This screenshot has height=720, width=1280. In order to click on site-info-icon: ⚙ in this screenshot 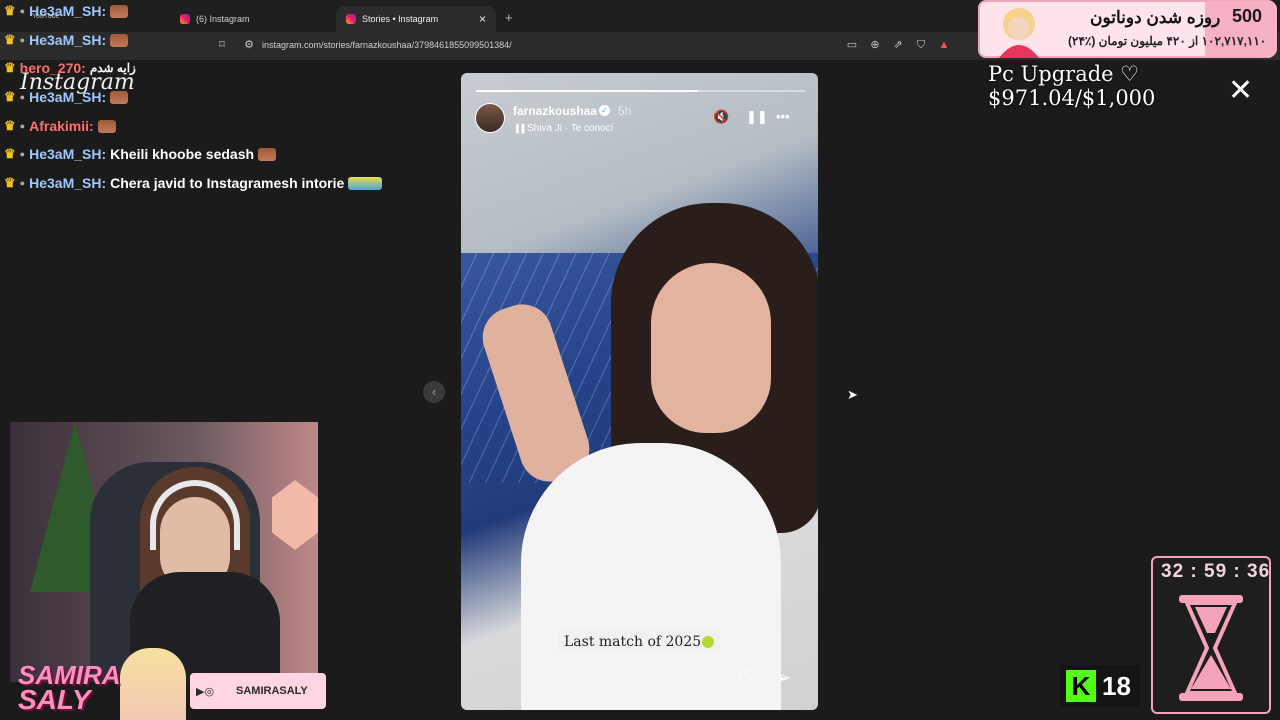, I will do `click(249, 45)`.